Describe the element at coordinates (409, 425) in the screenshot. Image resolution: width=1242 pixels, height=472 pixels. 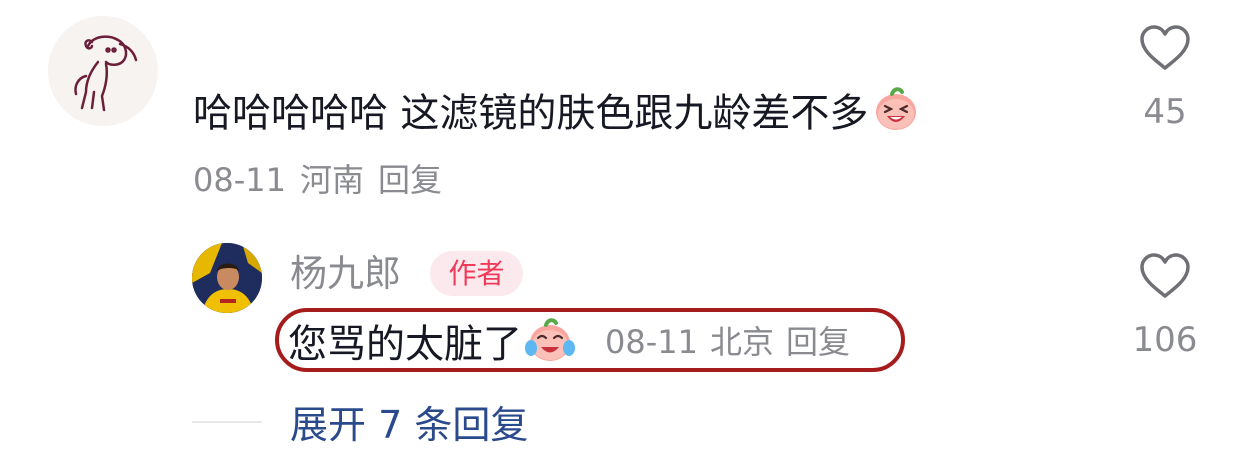
I see `expand-replies-button: 展开 7 条回复` at that location.